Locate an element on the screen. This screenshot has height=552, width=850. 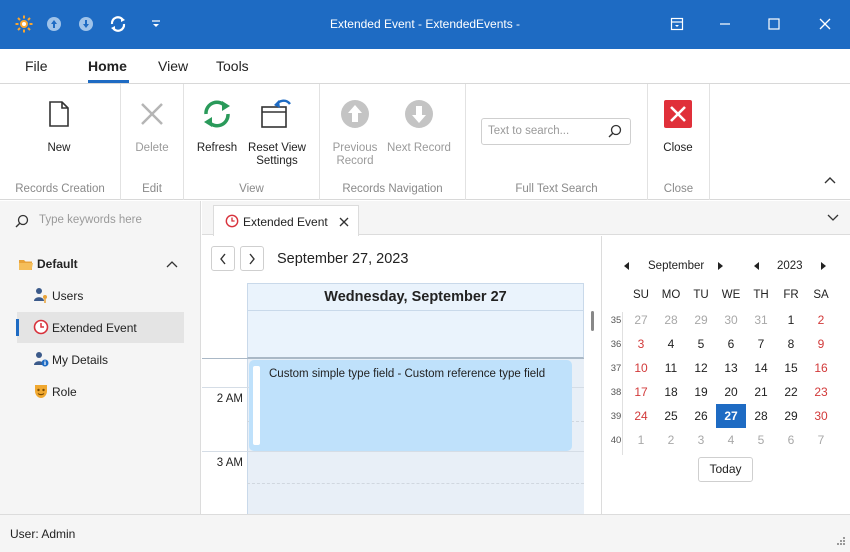
calendar-day: 9 is located at coordinates (821, 344).